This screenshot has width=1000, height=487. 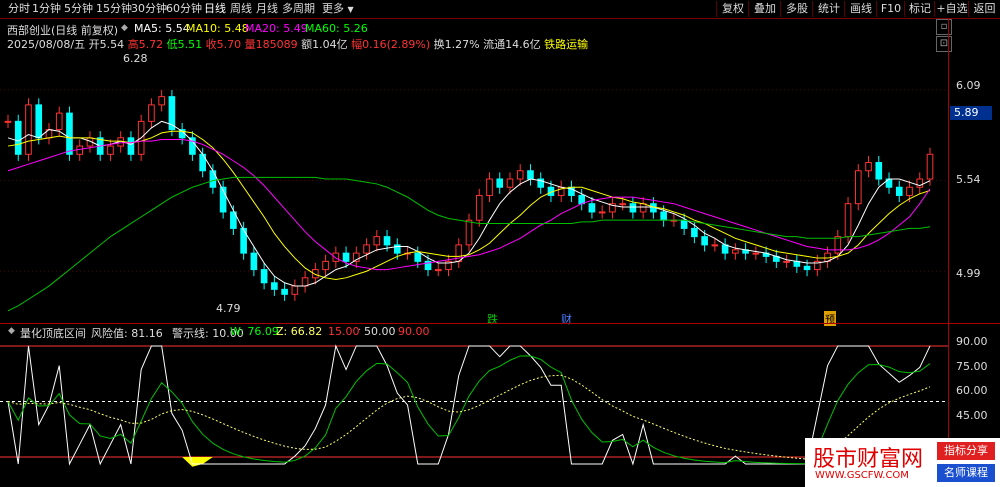 I want to click on tab-timeframe-5: 60分钟, so click(x=184, y=9).